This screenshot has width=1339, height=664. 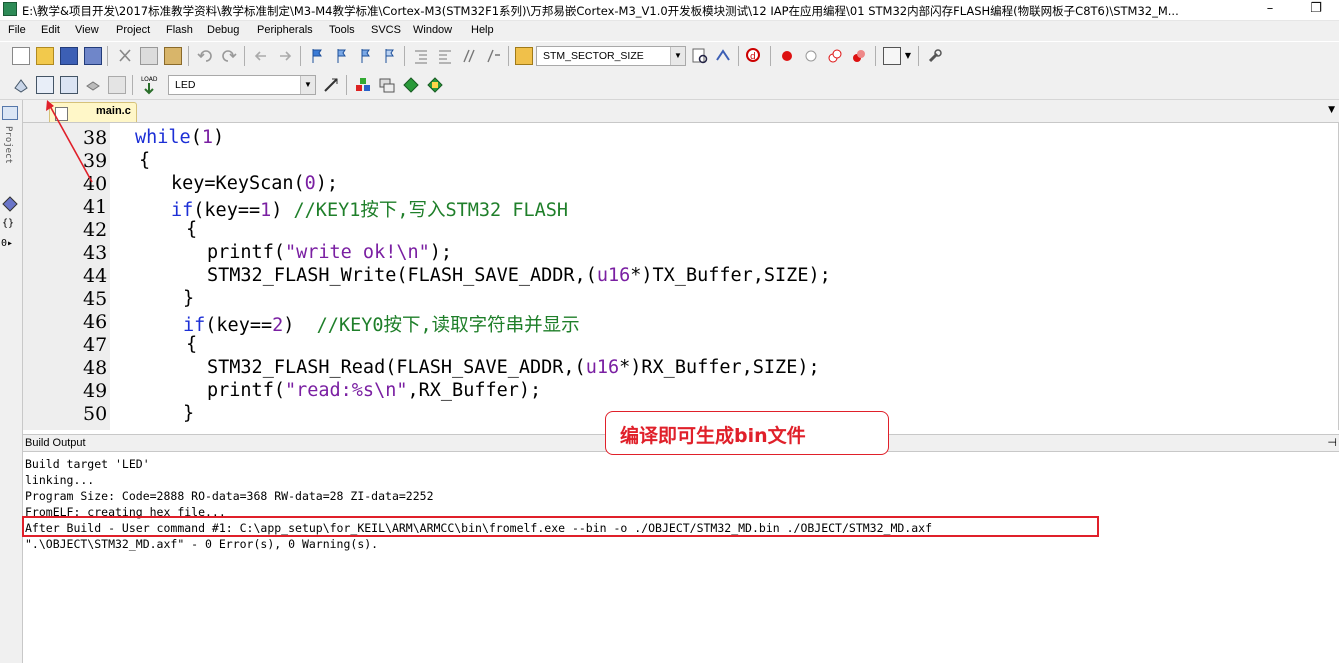 What do you see at coordinates (21, 85) in the screenshot?
I see `translate-icon` at bounding box center [21, 85].